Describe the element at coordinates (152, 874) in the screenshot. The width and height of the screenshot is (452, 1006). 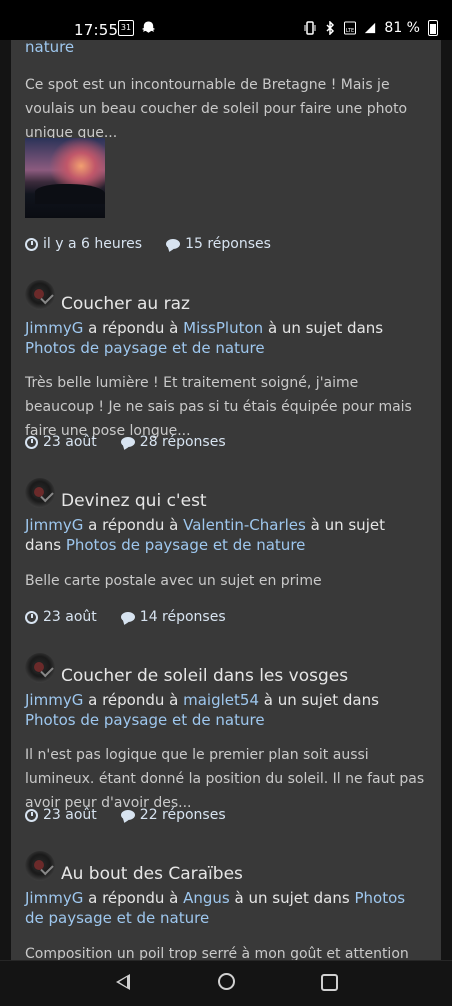
I see `topic-title: Au bout des Caraïbes` at that location.